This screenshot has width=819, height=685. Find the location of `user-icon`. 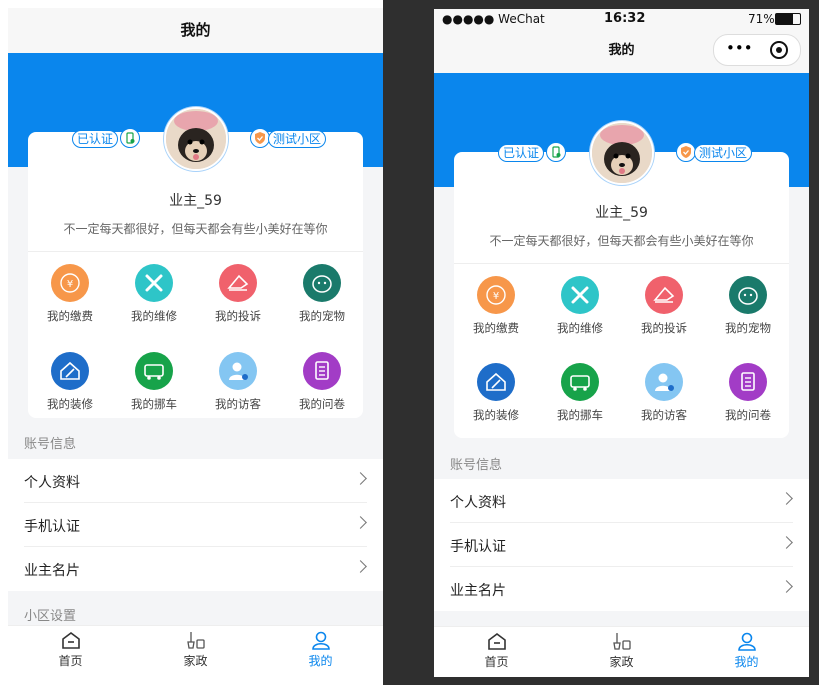

user-icon is located at coordinates (320, 640).